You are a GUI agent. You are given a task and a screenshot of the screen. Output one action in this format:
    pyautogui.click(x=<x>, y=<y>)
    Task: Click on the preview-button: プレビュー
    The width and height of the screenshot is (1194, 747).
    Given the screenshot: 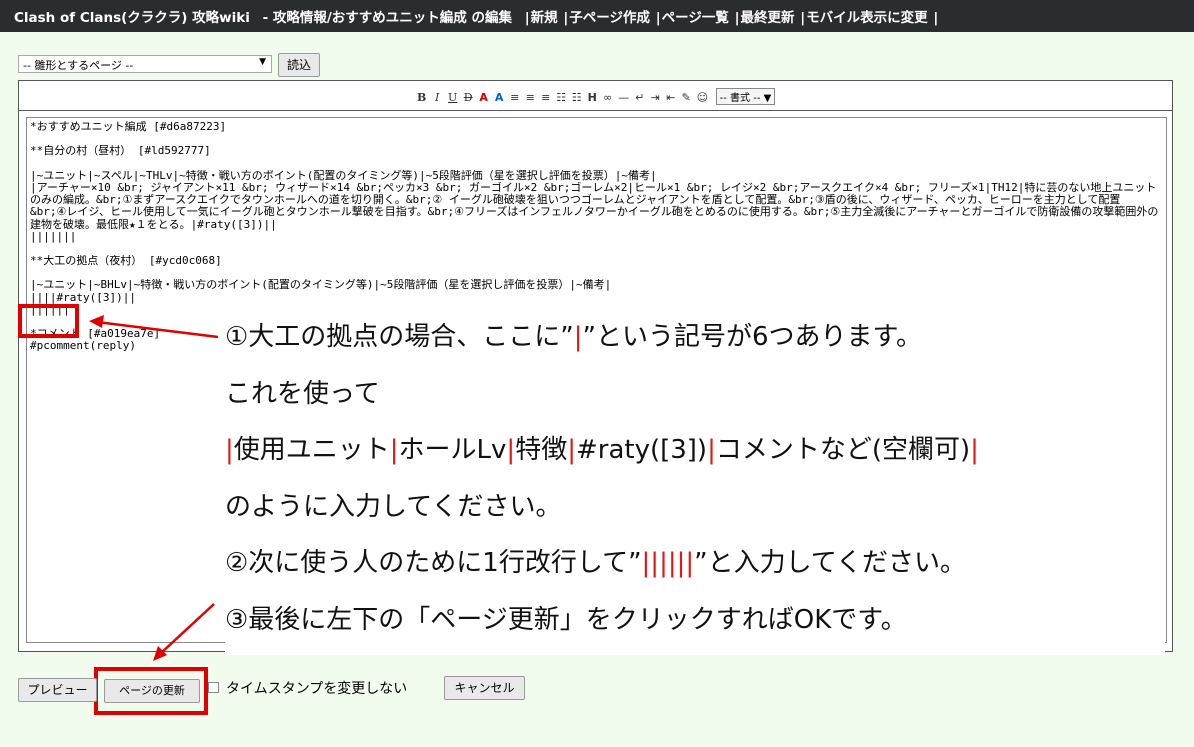 What is the action you would take?
    pyautogui.click(x=57, y=690)
    